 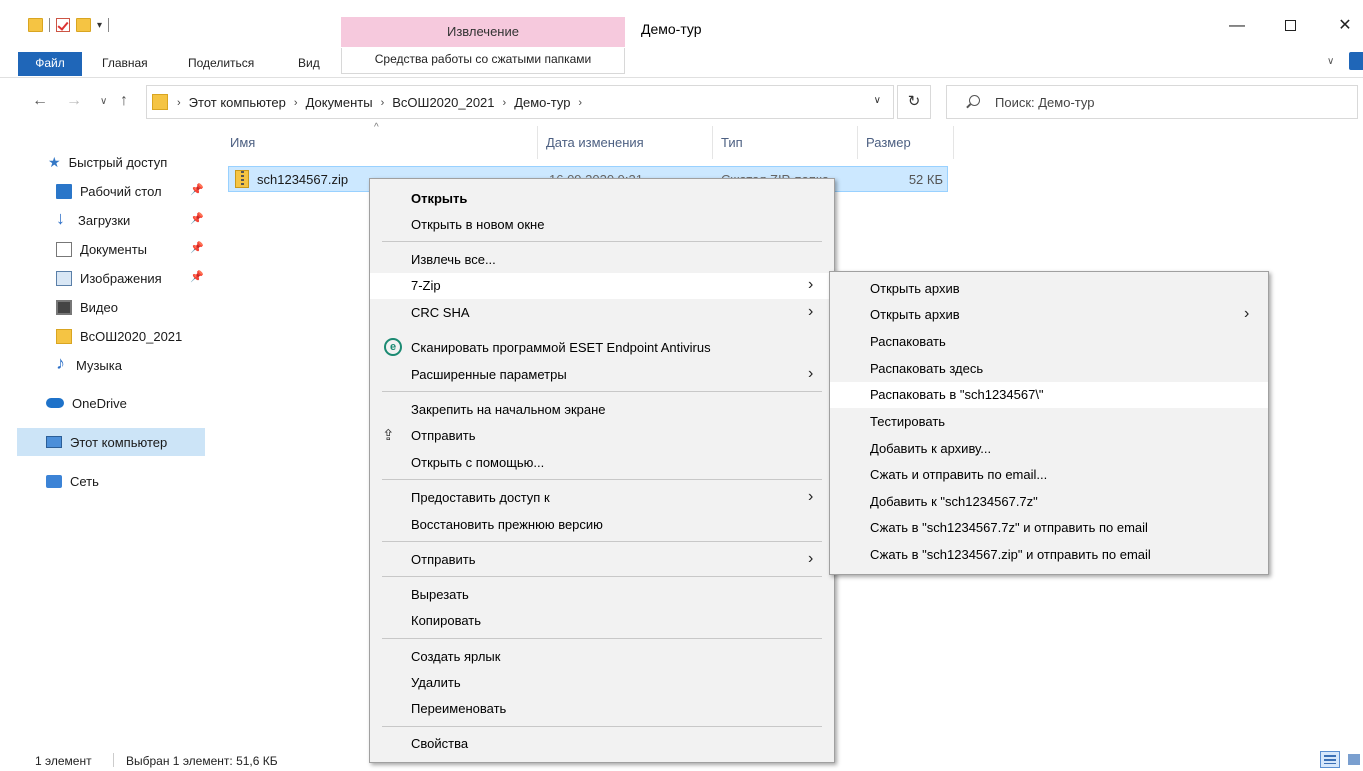 I want to click on column-header-date: Дата изменения, so click(x=625, y=142).